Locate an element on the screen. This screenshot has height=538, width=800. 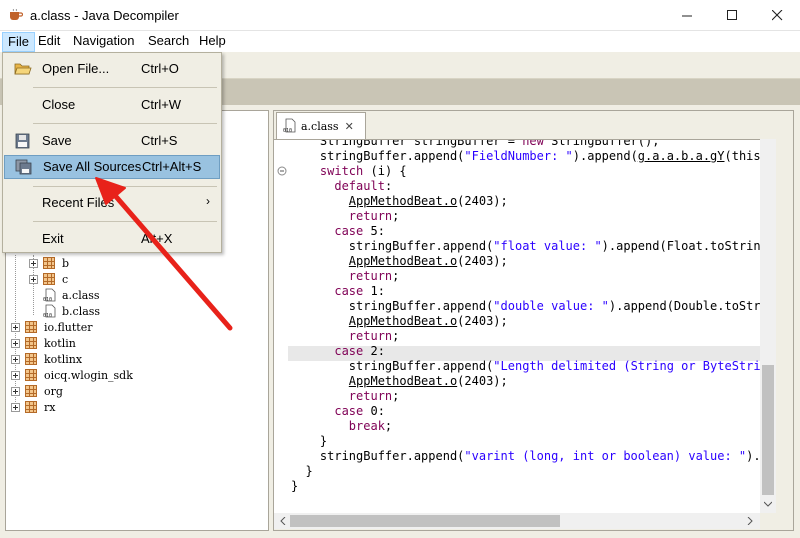
menu-navigation: Navigation is located at coordinates (103, 42).